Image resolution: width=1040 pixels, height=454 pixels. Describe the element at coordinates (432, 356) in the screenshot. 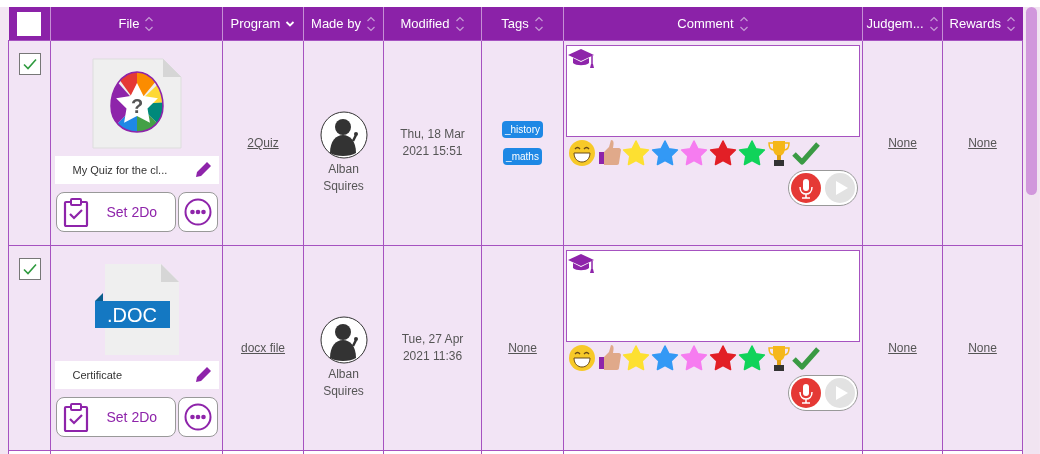

I see `modified-date: 2021 11:36` at that location.